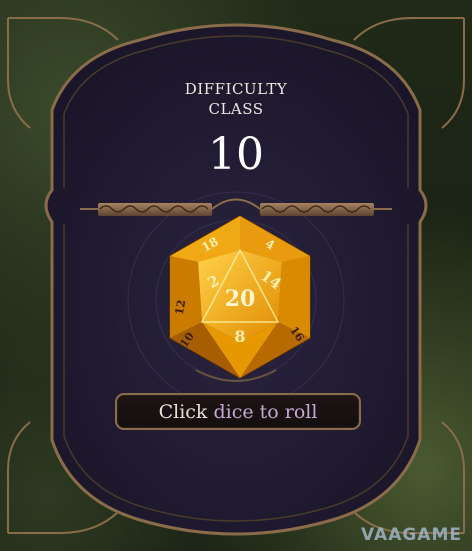 The image size is (472, 551). What do you see at coordinates (411, 535) in the screenshot?
I see `watermark-logo: VAAGAME` at bounding box center [411, 535].